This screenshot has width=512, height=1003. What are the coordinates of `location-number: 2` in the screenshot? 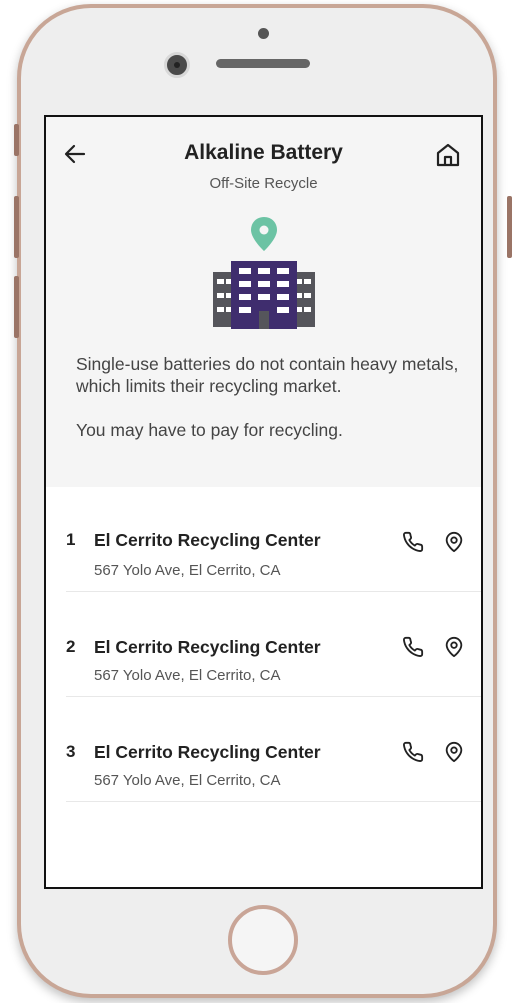 It's located at (71, 646).